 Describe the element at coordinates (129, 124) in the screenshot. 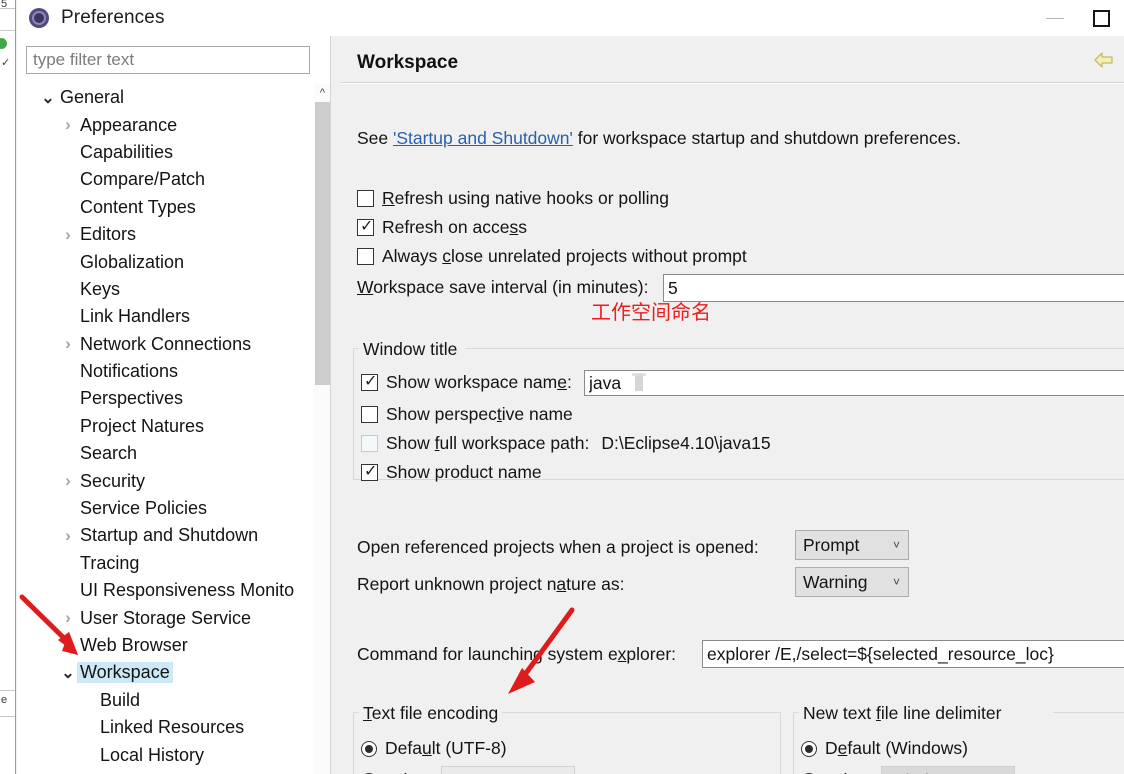

I see `sidebar-item-label: Appearance` at that location.